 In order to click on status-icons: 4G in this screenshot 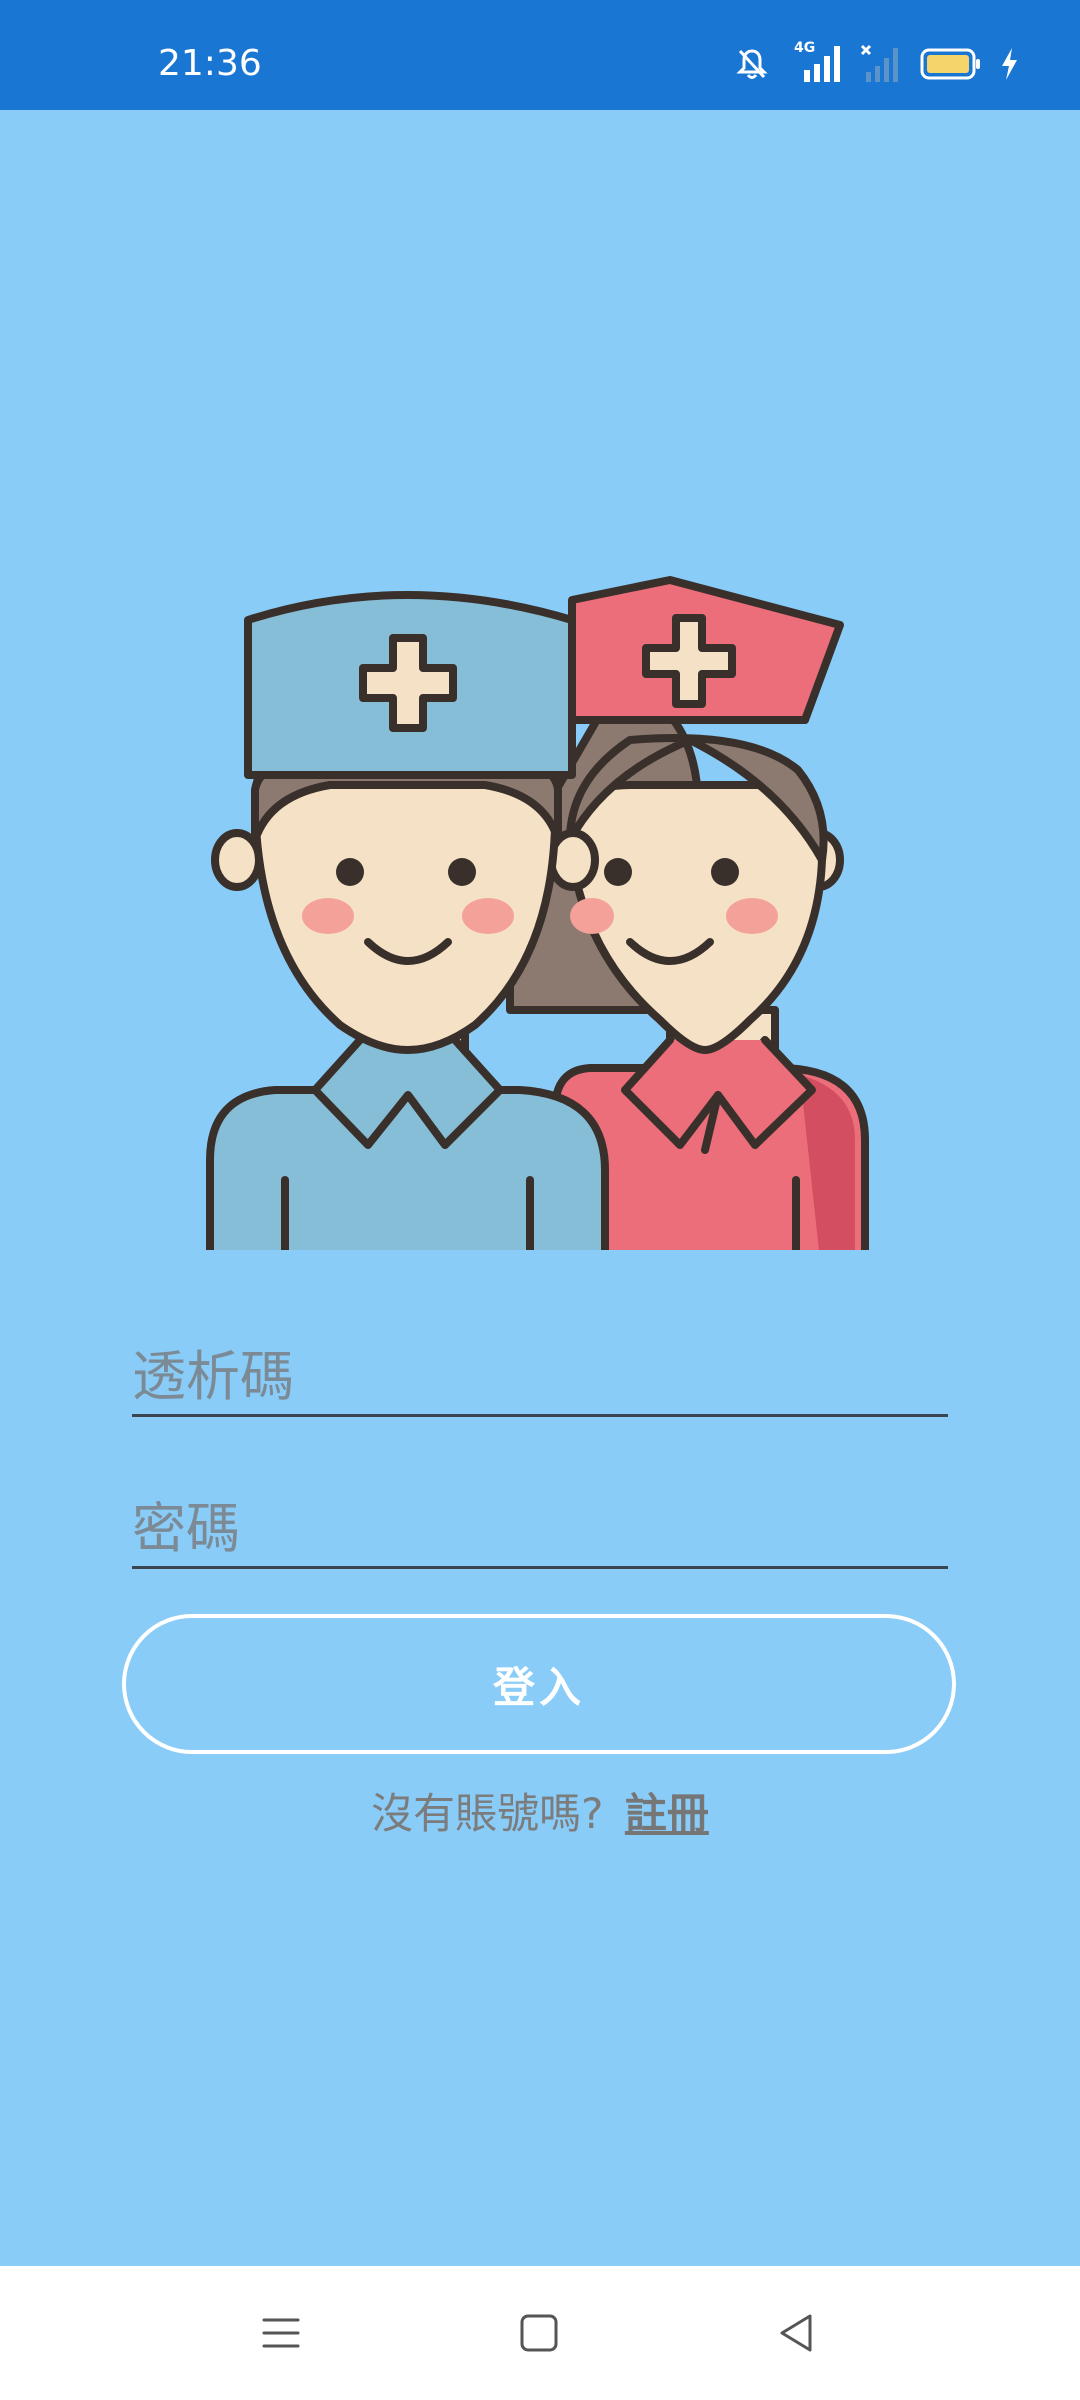, I will do `click(878, 62)`.